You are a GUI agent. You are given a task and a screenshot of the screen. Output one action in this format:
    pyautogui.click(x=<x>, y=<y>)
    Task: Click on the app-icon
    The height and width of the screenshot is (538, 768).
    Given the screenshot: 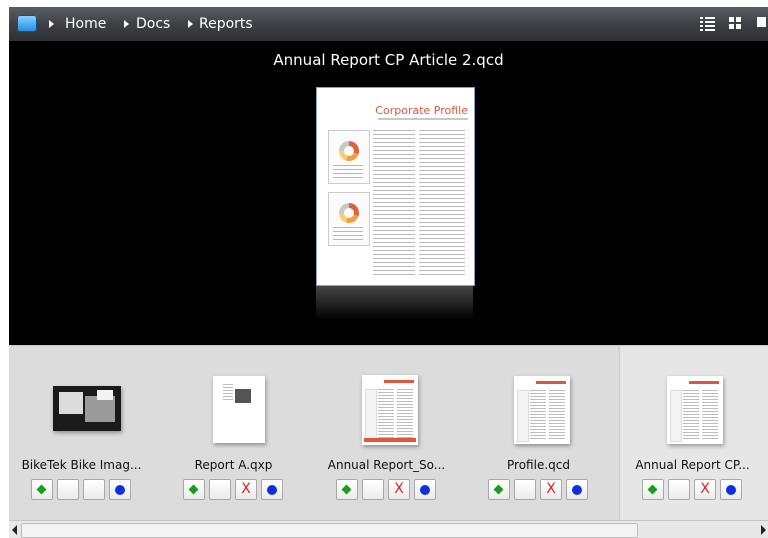 What is the action you would take?
    pyautogui.click(x=27, y=23)
    